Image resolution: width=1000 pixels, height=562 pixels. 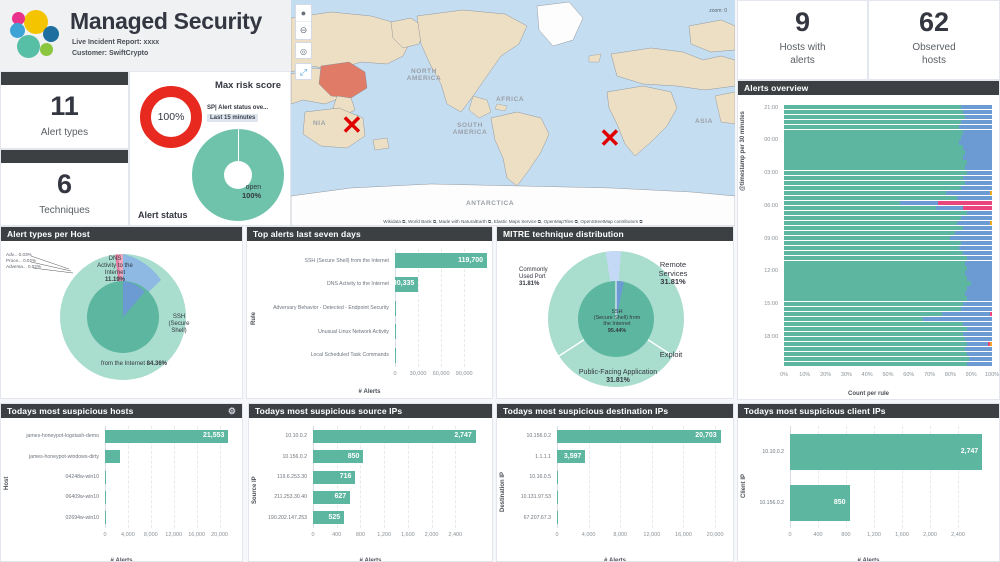 I want to click on draw-tool-icon: ⤢, so click(x=303, y=72).